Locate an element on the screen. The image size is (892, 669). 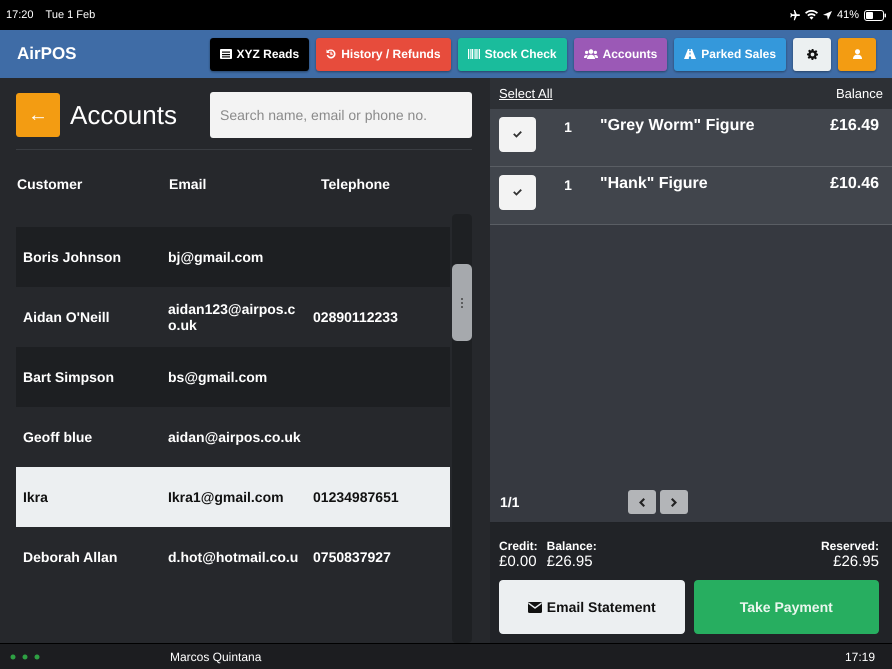
location-arrow-icon is located at coordinates (827, 15).